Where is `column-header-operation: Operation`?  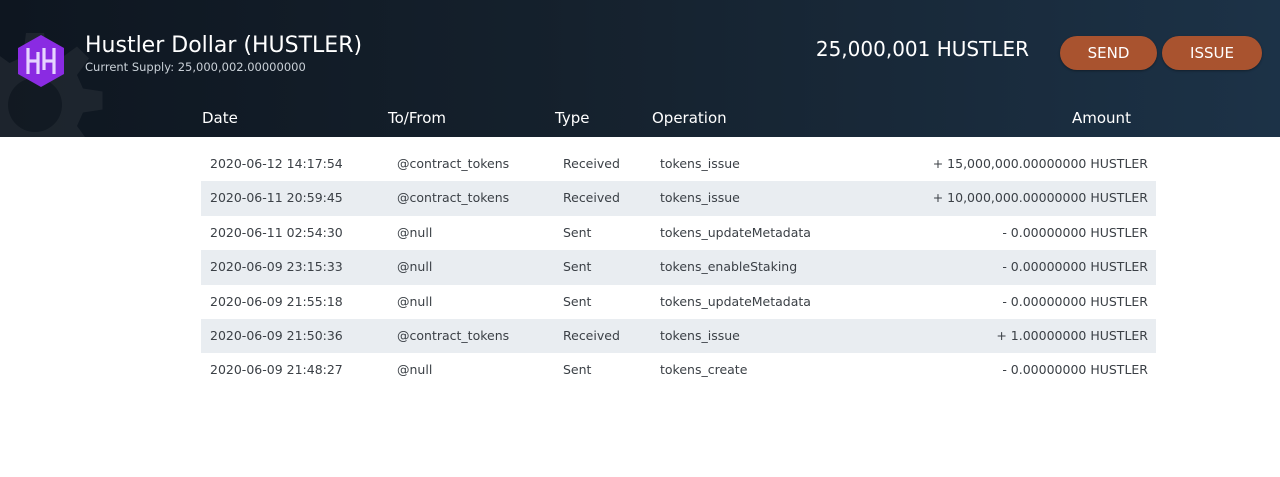 column-header-operation: Operation is located at coordinates (689, 118).